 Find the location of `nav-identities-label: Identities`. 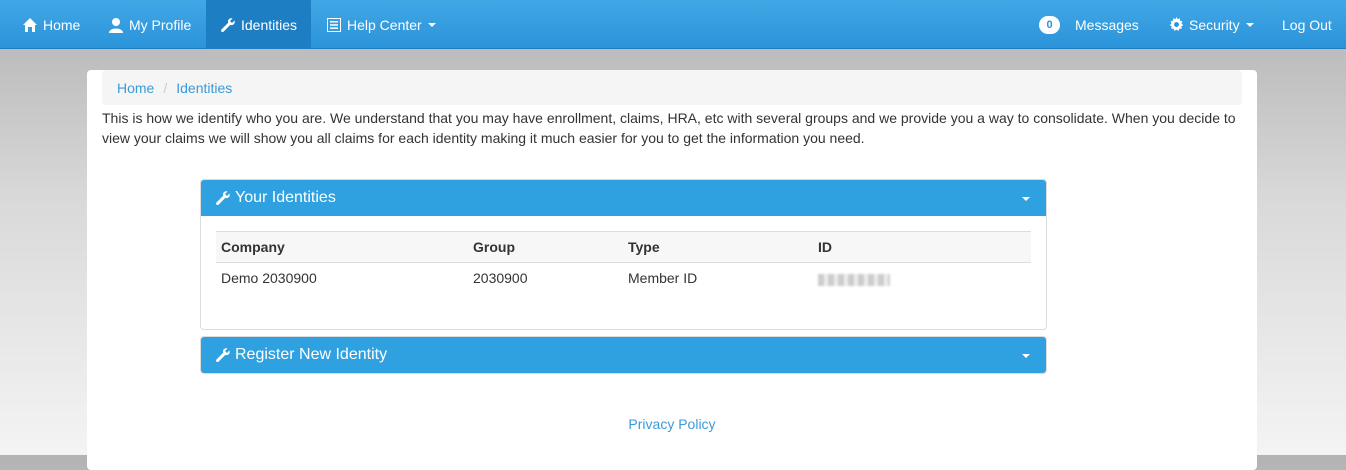

nav-identities-label: Identities is located at coordinates (269, 24).